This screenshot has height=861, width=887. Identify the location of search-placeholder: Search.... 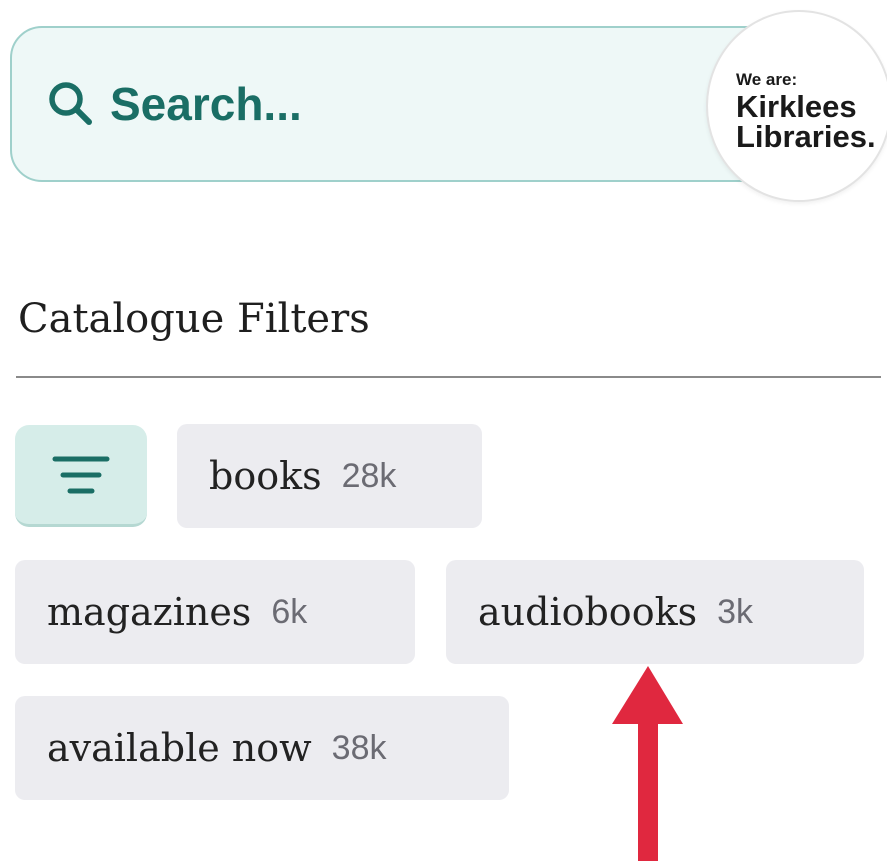
(206, 104).